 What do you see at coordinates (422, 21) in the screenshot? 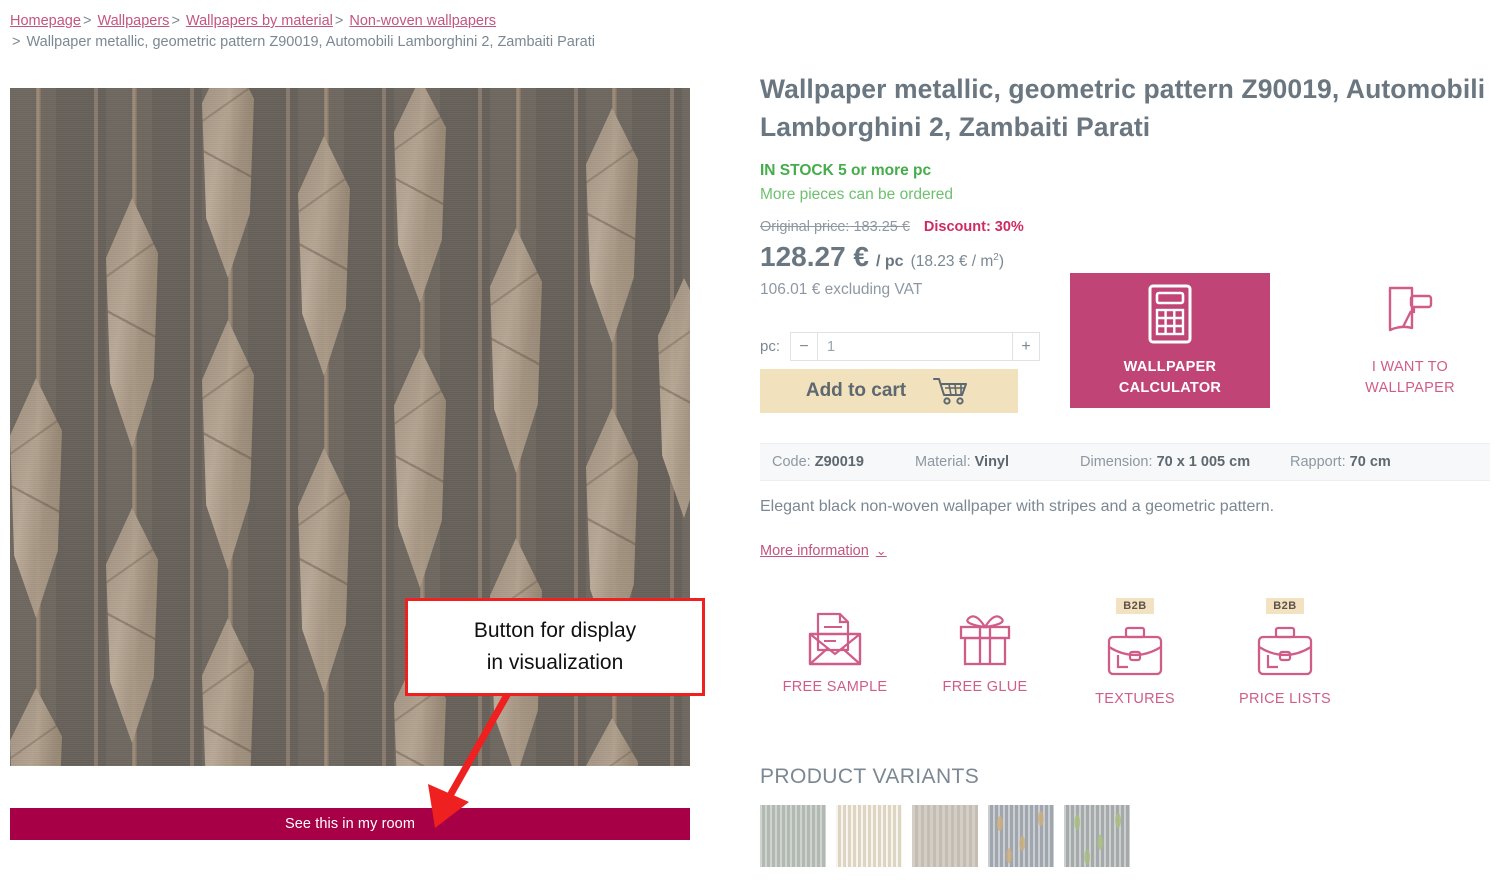
I see `breadcrumb-link-non-woven-wallpapers: Non-woven wallpapers` at bounding box center [422, 21].